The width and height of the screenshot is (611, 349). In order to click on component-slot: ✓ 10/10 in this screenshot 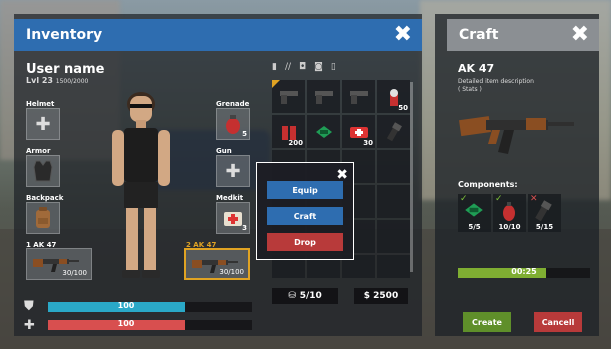, I will do `click(509, 213)`.